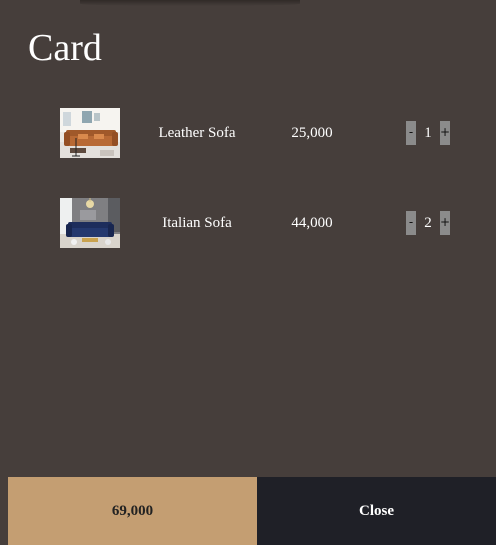 The width and height of the screenshot is (500, 545). I want to click on item-name: Italian Sofa, so click(197, 223).